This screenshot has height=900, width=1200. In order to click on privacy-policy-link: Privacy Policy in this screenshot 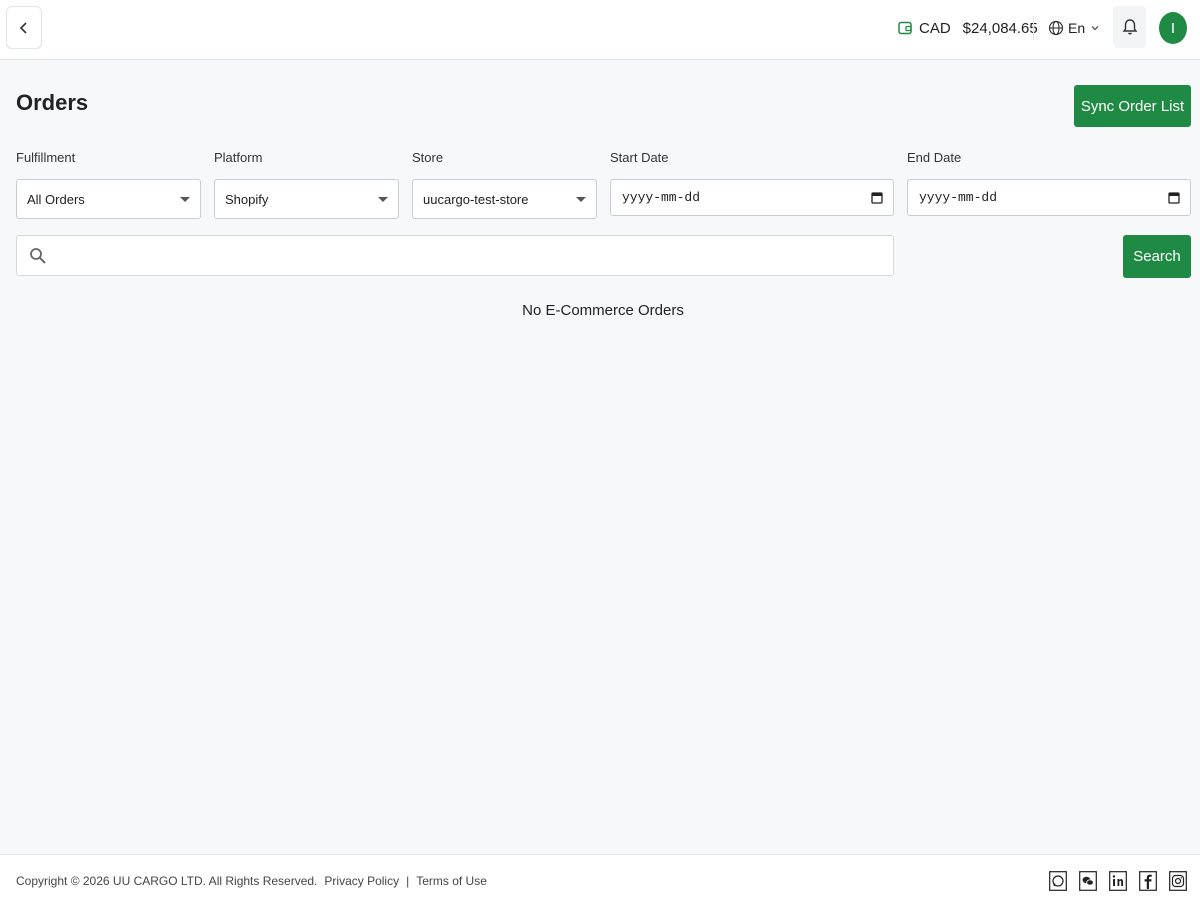, I will do `click(361, 881)`.